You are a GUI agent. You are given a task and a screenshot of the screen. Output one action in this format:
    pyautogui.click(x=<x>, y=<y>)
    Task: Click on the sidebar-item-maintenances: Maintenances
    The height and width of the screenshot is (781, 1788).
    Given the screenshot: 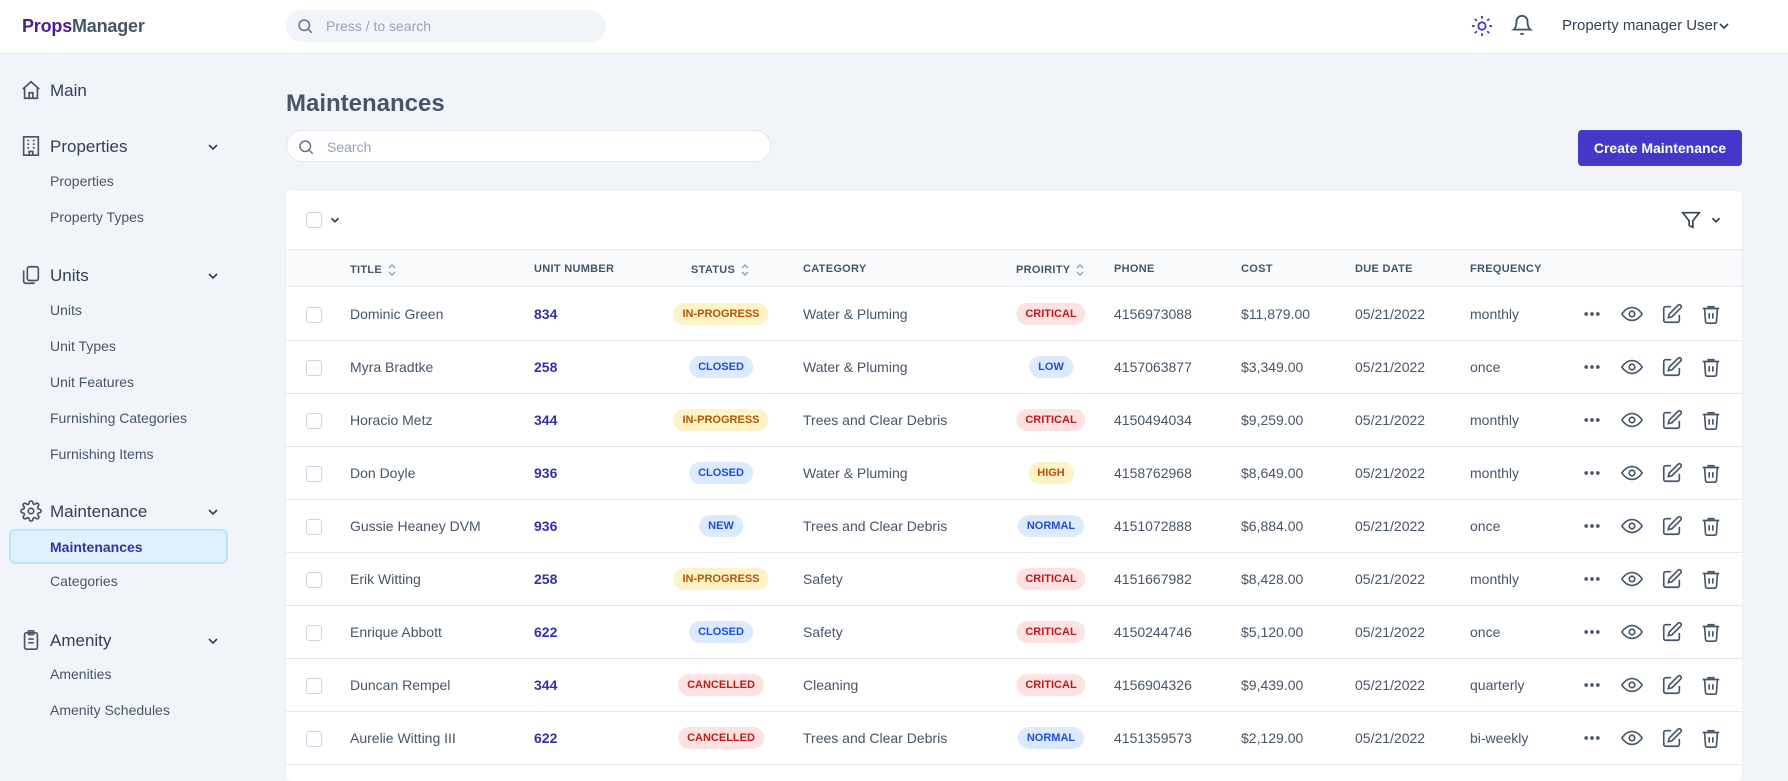 What is the action you would take?
    pyautogui.click(x=118, y=546)
    